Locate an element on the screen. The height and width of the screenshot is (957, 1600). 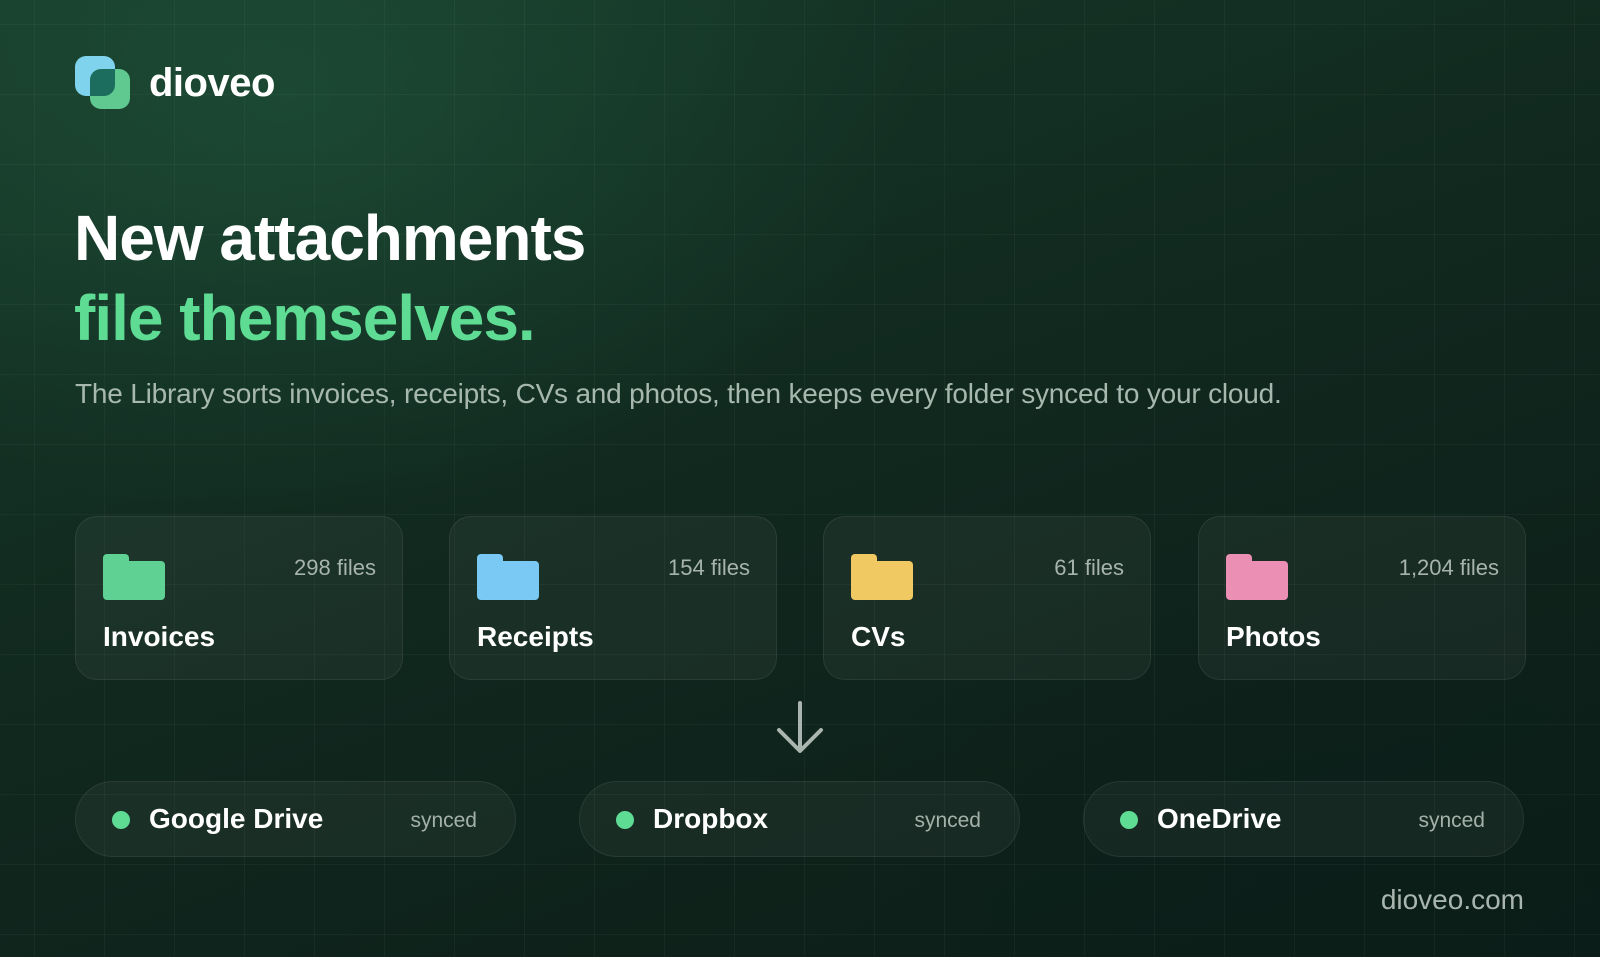
brand-logo: dioveo is located at coordinates (175, 83).